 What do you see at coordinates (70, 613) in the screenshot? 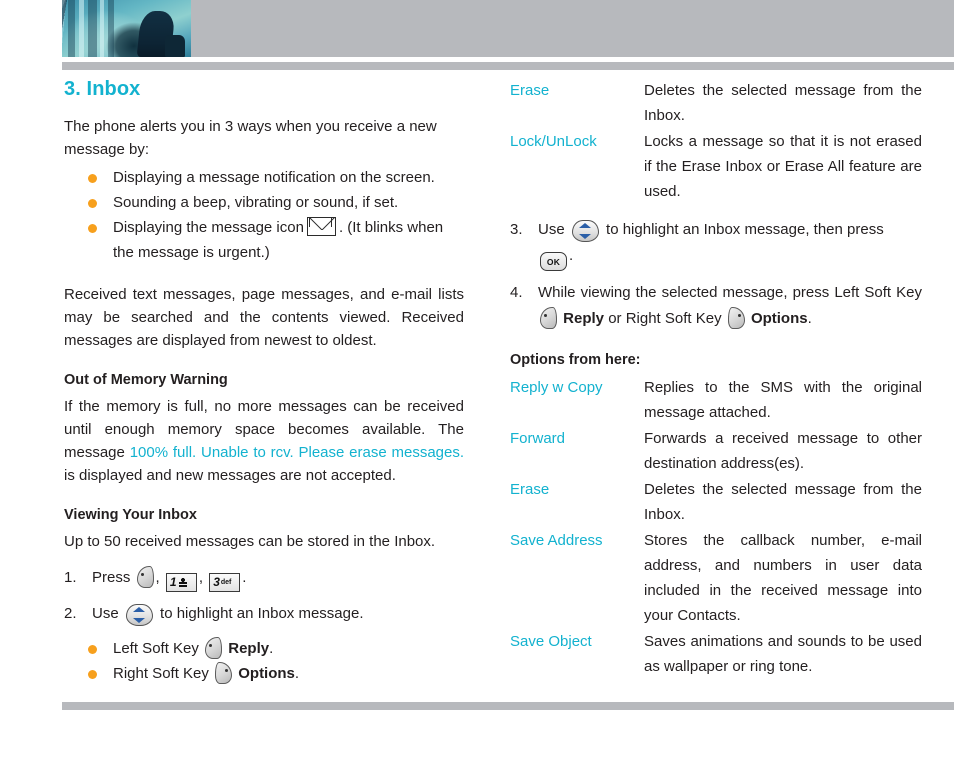
I see `step-number: 2.` at bounding box center [70, 613].